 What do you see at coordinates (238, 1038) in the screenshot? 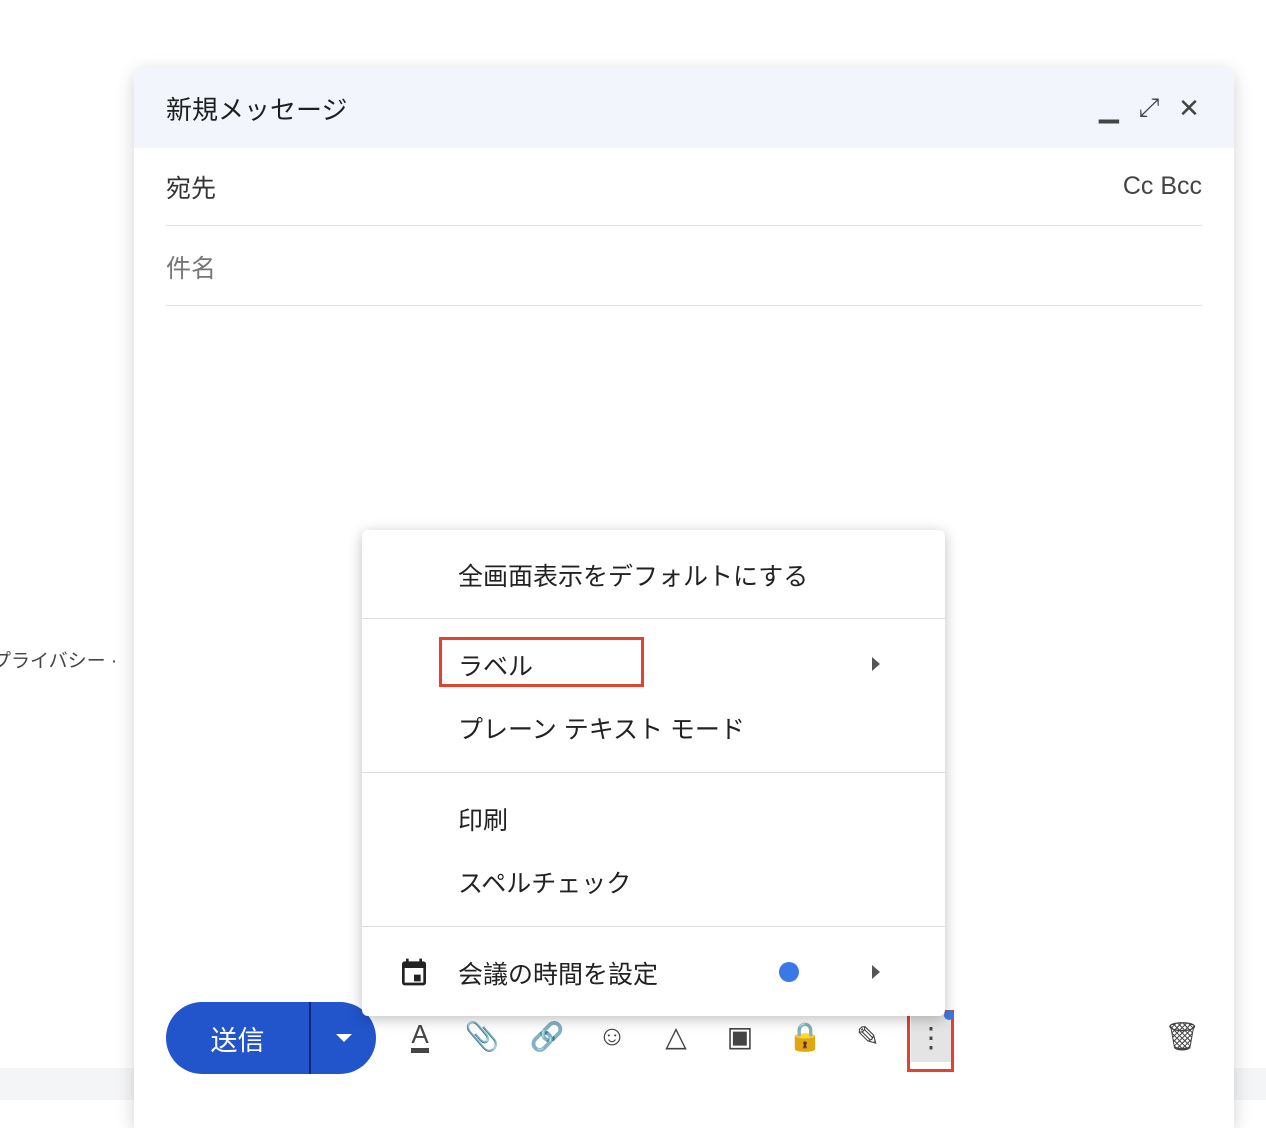
I see `send-button: 送信` at bounding box center [238, 1038].